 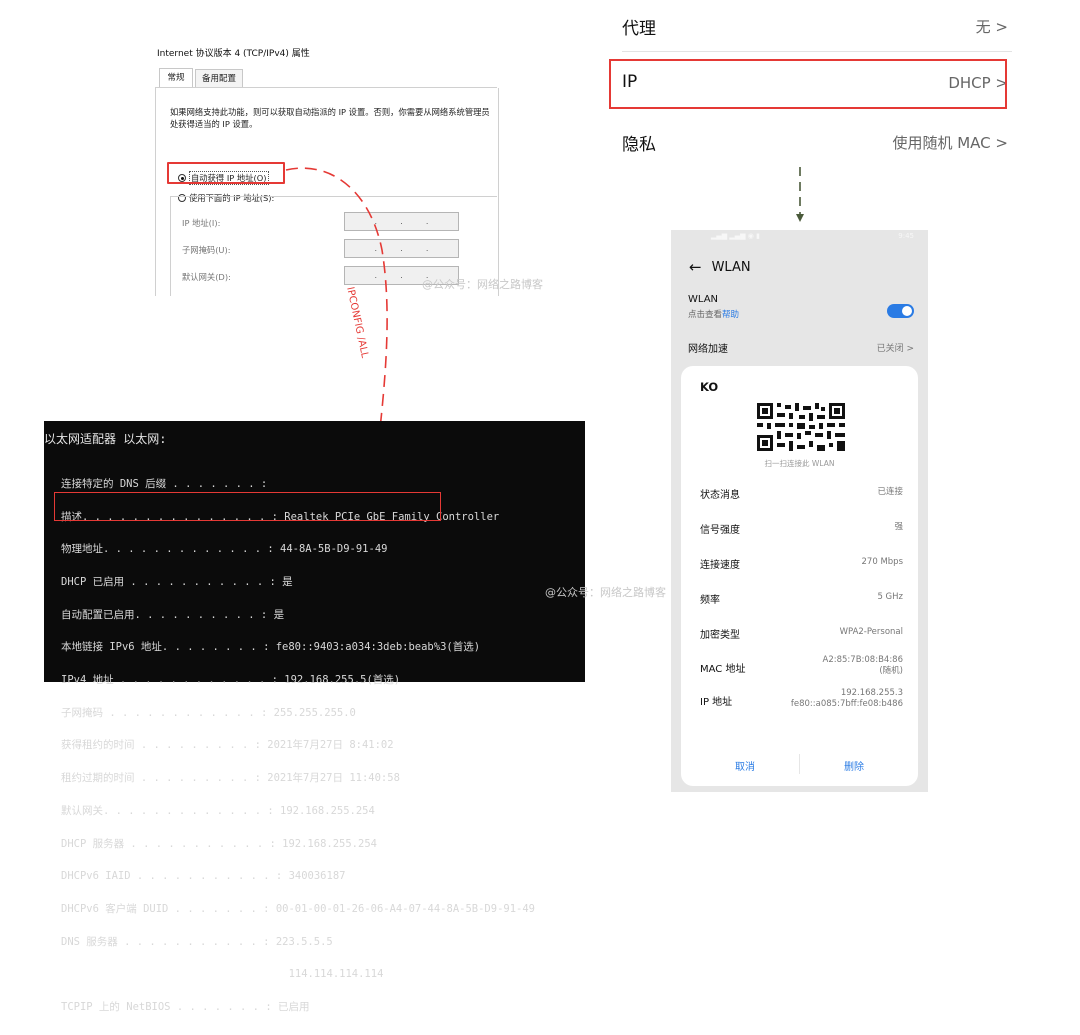 I want to click on info-label: 连接速度, so click(x=720, y=565).